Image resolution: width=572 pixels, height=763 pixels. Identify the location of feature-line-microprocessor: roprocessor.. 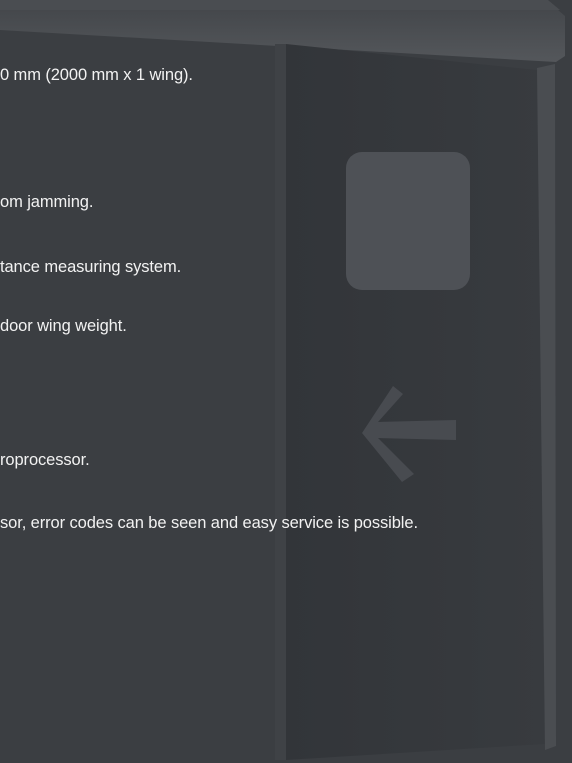
(45, 460).